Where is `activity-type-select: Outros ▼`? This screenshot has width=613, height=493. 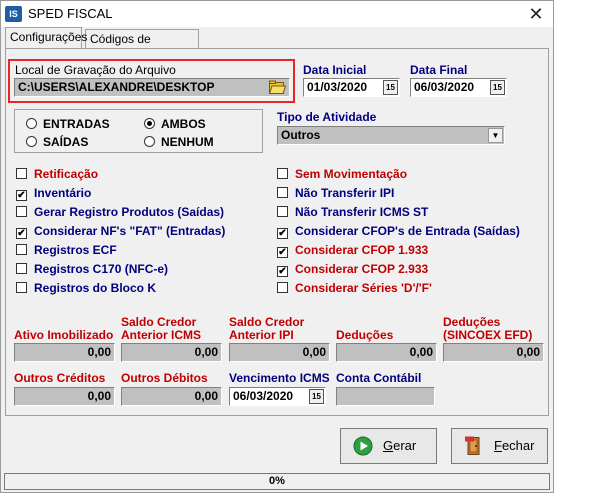
activity-type-select: Outros ▼ is located at coordinates (391, 135).